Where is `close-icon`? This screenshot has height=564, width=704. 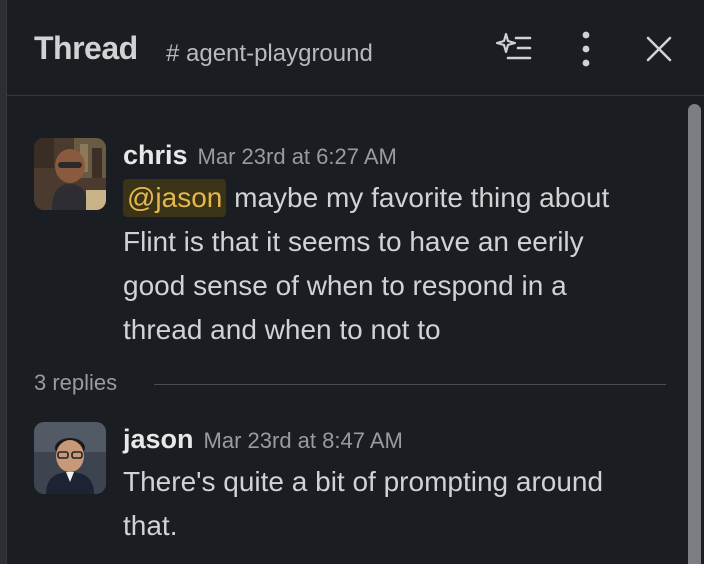 close-icon is located at coordinates (659, 49).